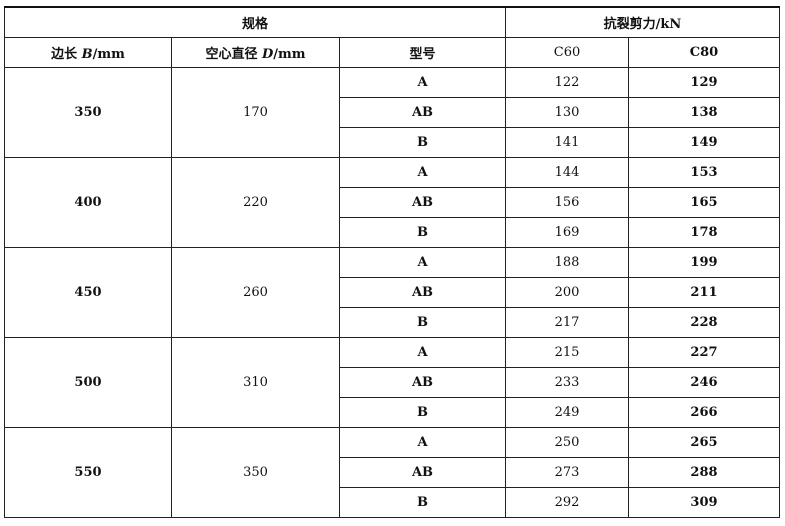 This screenshot has height=526, width=785. I want to click on c80-cell: 246, so click(704, 382).